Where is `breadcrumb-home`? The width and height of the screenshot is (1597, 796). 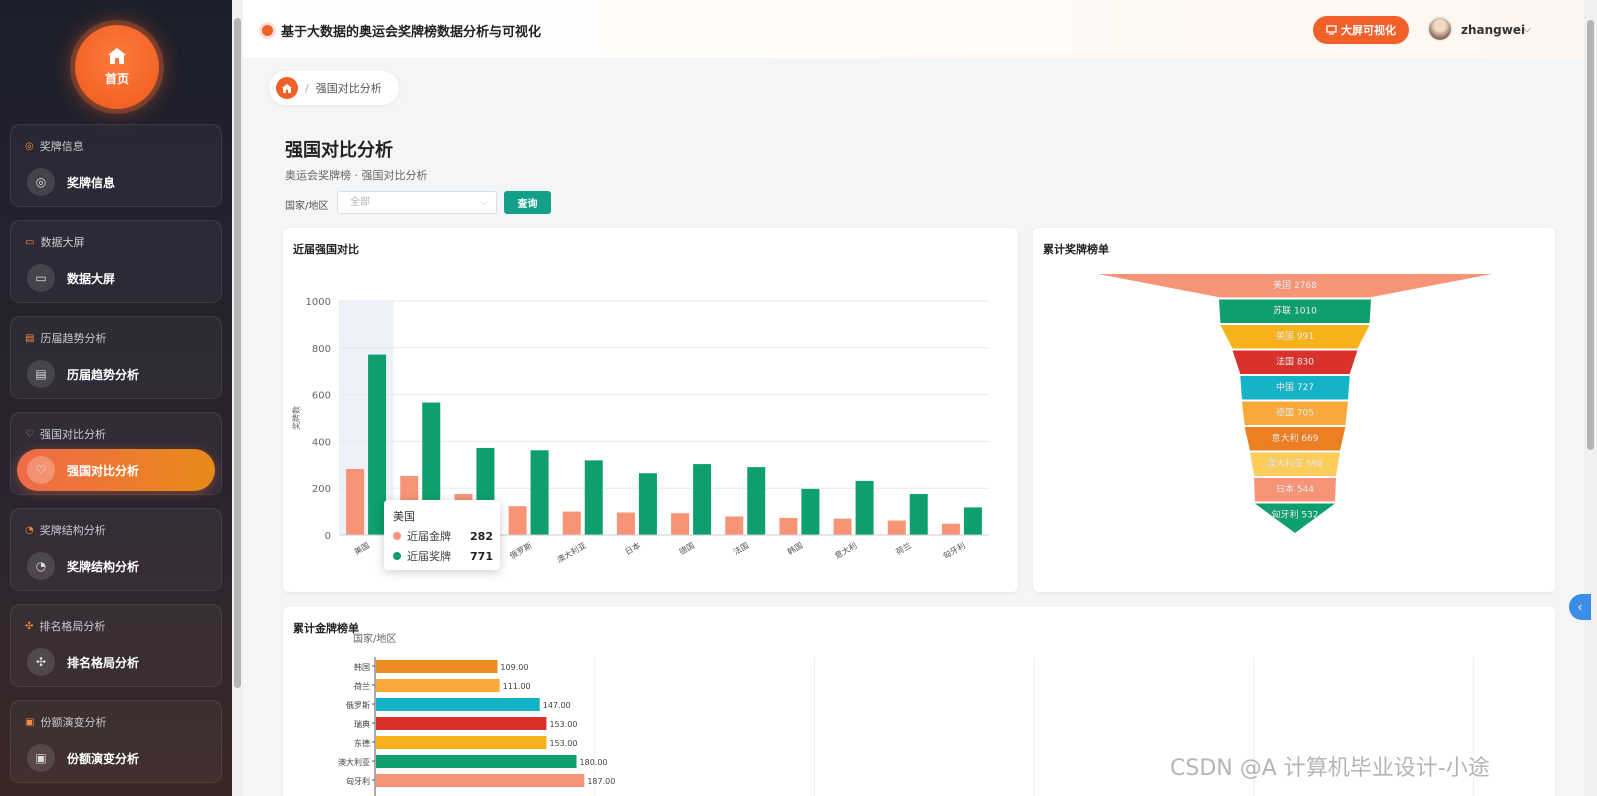 breadcrumb-home is located at coordinates (287, 88).